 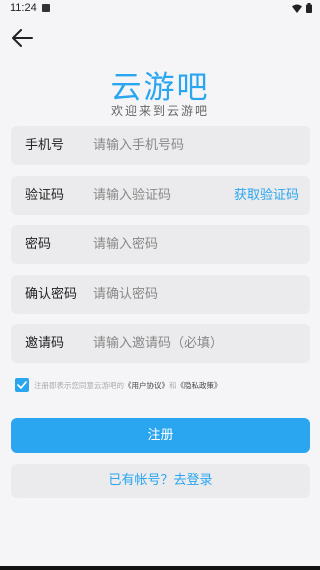 What do you see at coordinates (160, 435) in the screenshot?
I see `register-button: 注册` at bounding box center [160, 435].